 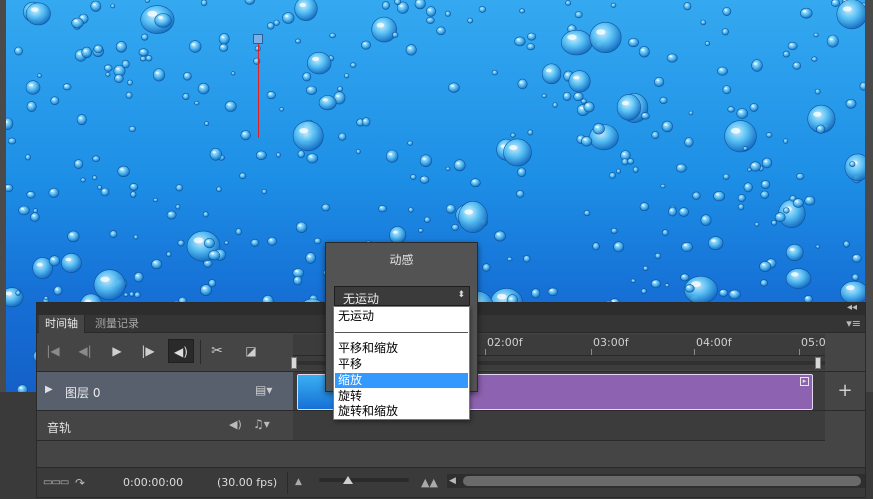 I want to click on playhead-handle, so click(x=258, y=39).